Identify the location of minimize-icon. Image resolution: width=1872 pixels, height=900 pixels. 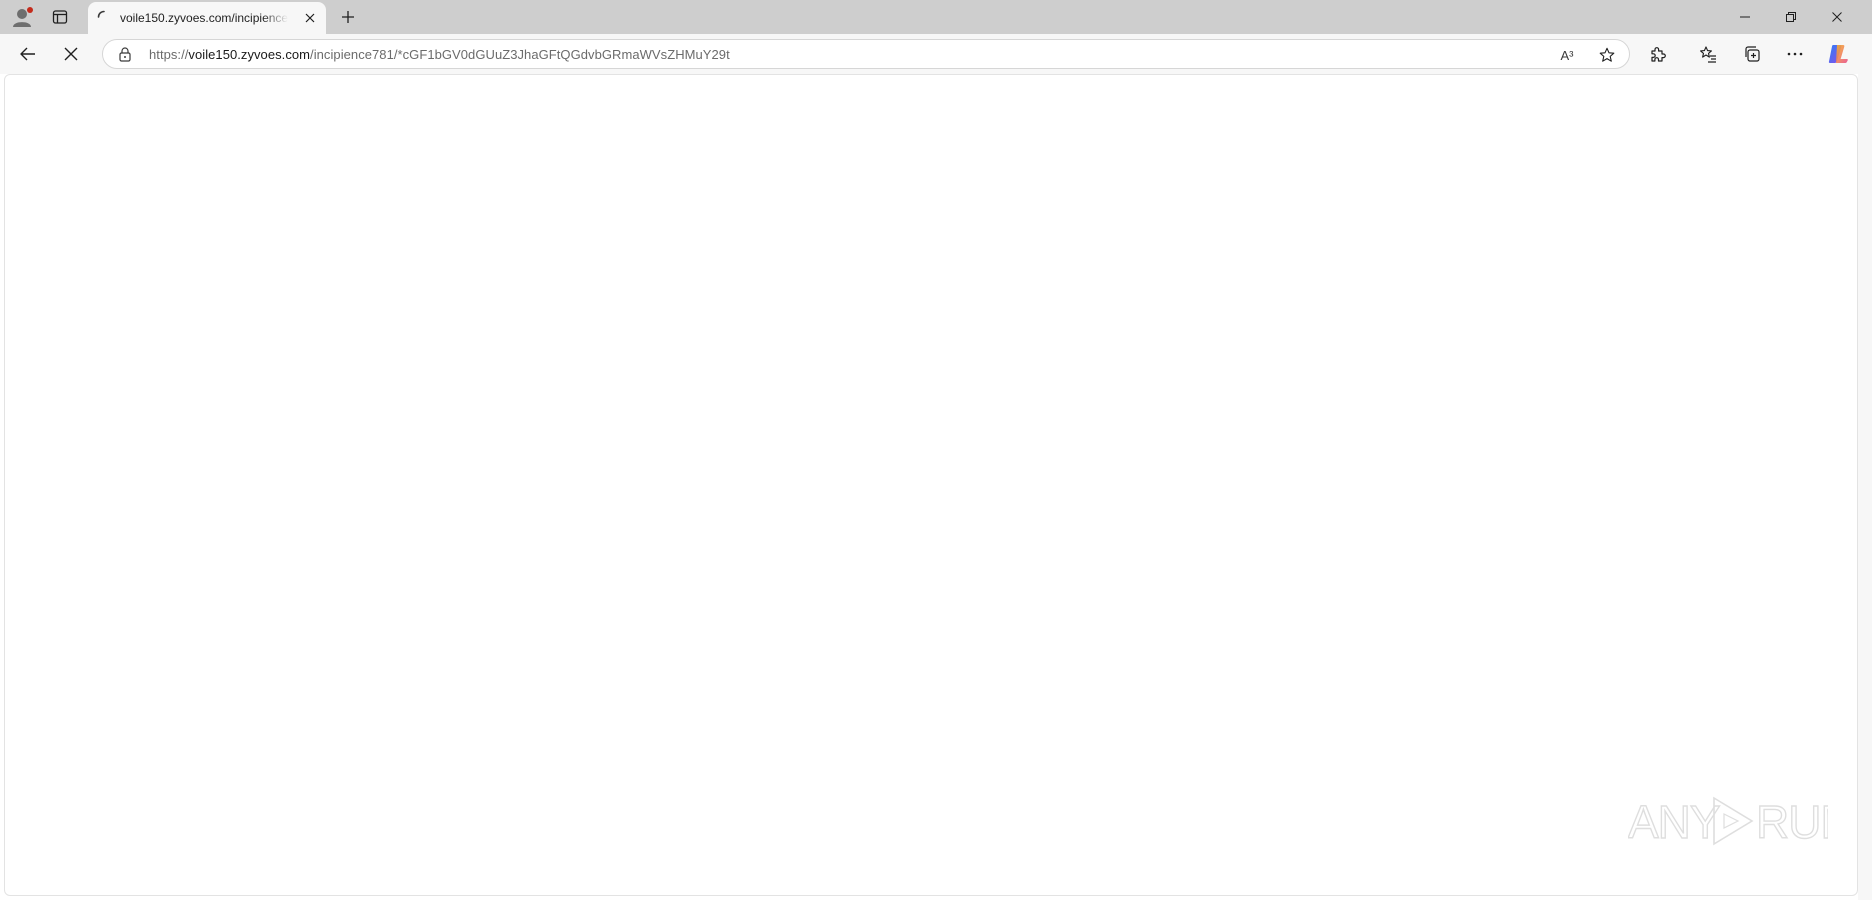
(1745, 17).